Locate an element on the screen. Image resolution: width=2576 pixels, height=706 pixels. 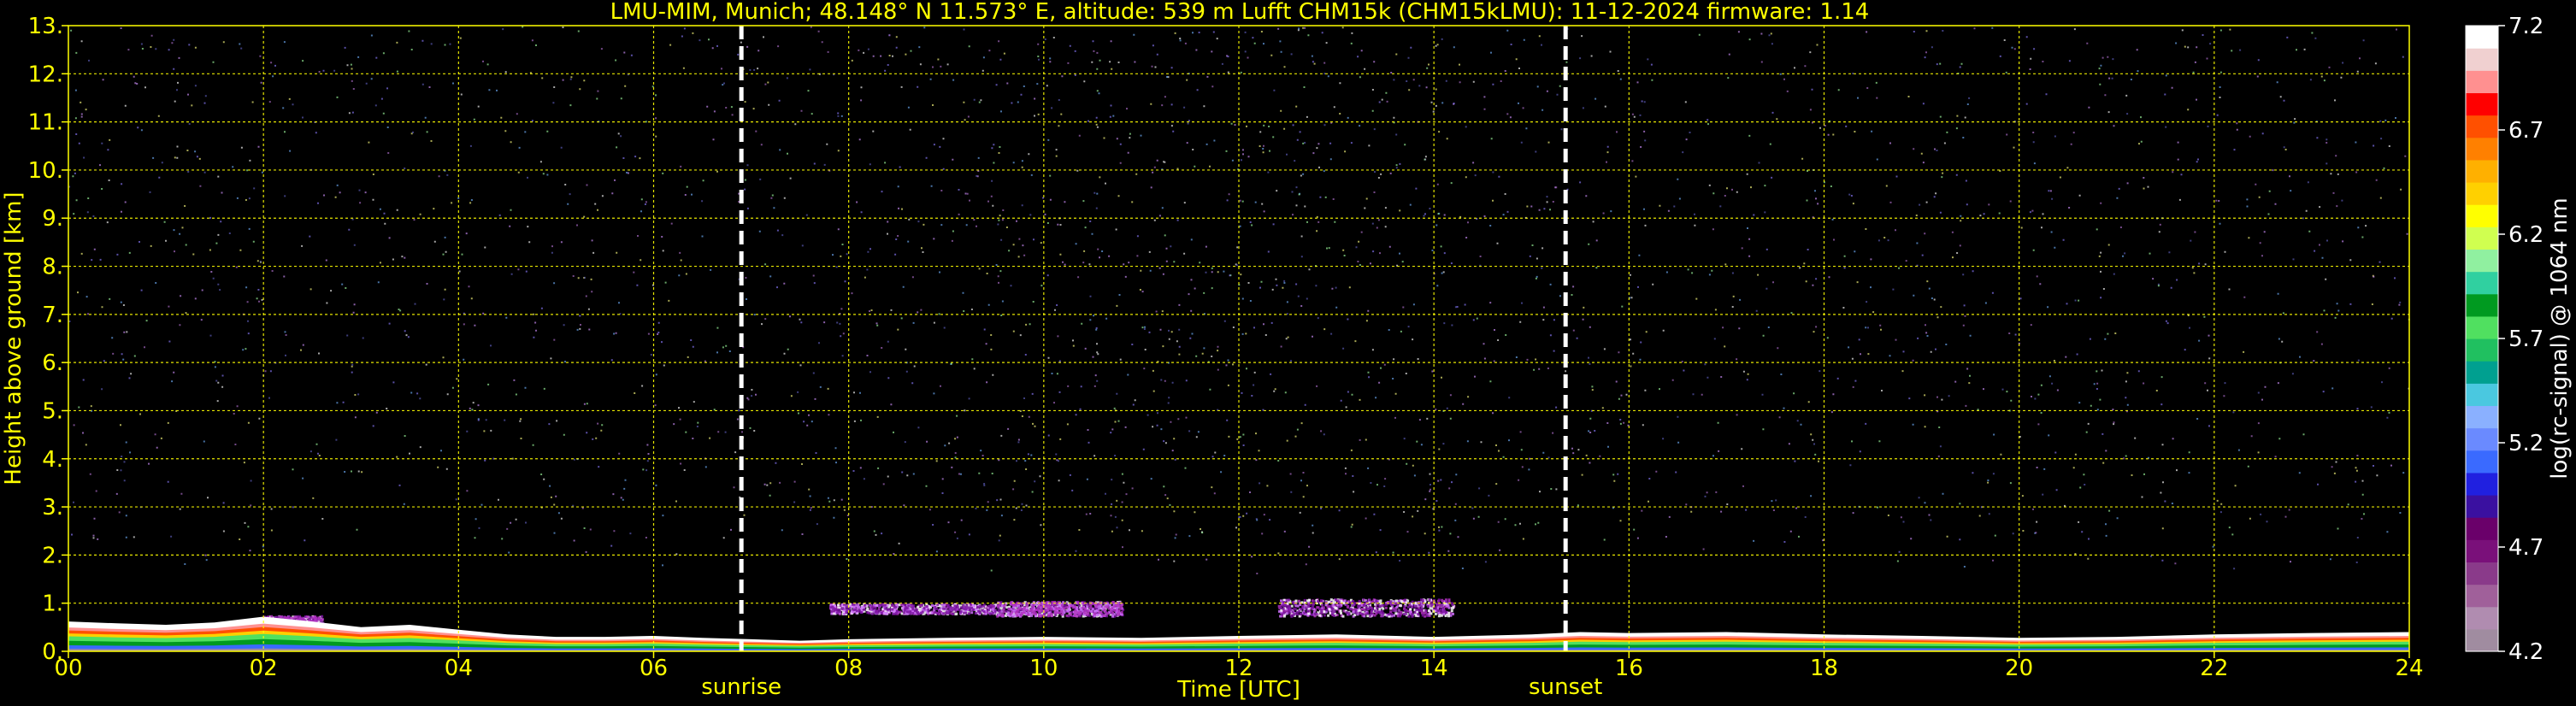
colorbar is located at coordinates (2482, 338).